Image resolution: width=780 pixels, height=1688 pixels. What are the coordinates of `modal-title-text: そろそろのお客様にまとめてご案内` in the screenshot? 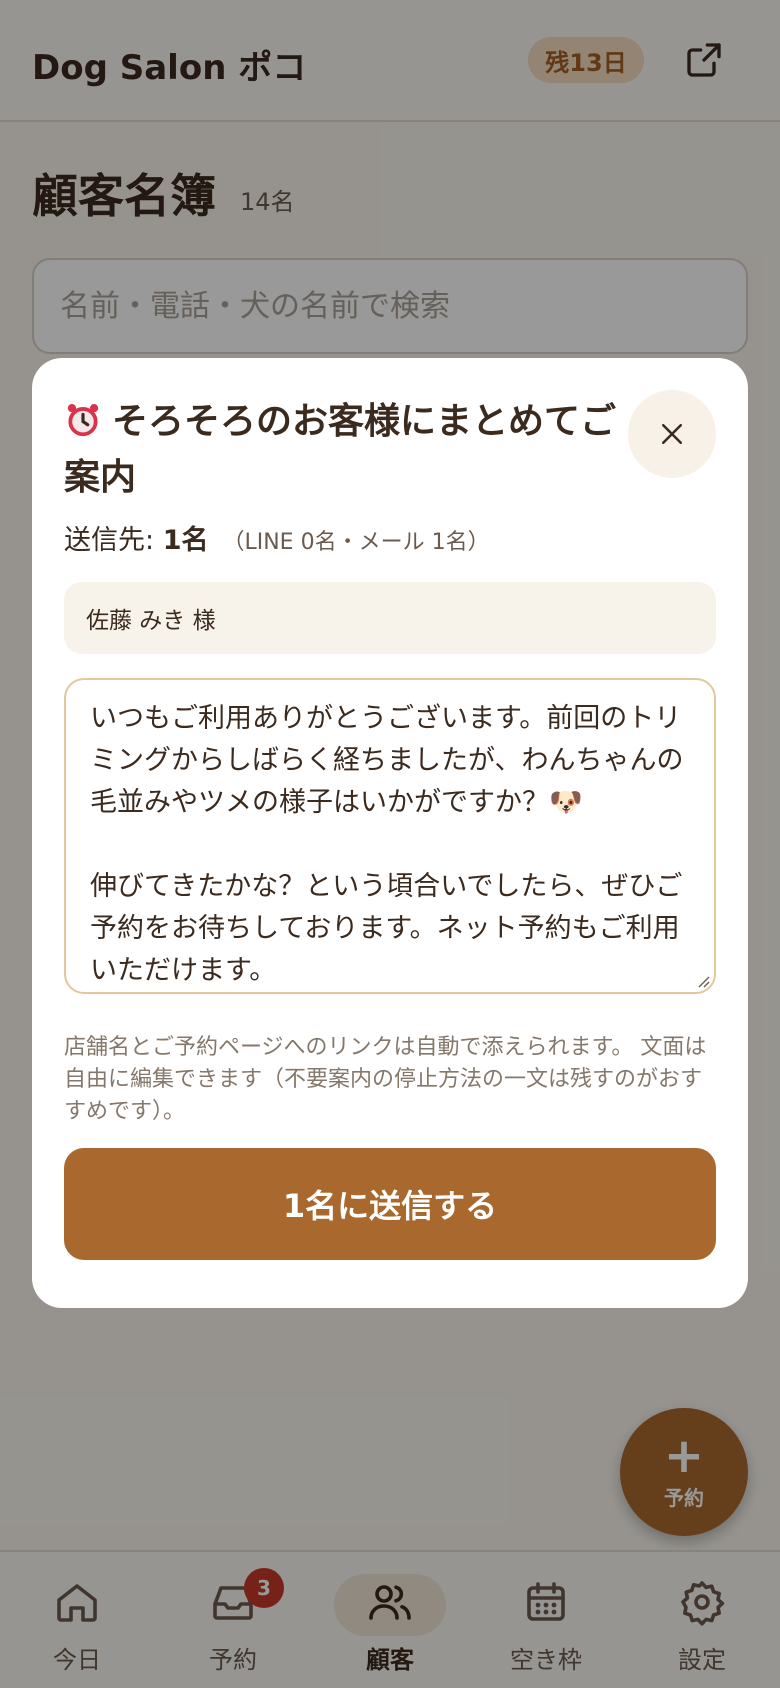 It's located at (340, 449).